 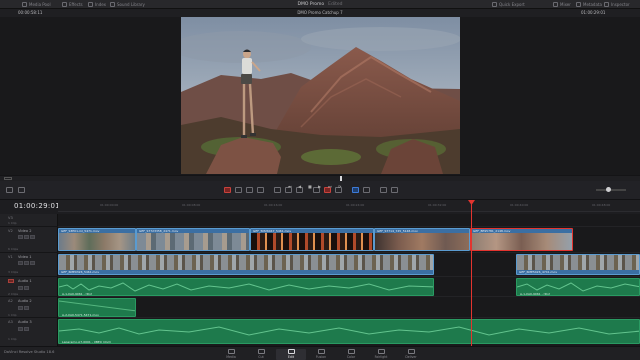 I want to click on viewer-title: DMO Promo Catchup 7, so click(x=320, y=12).